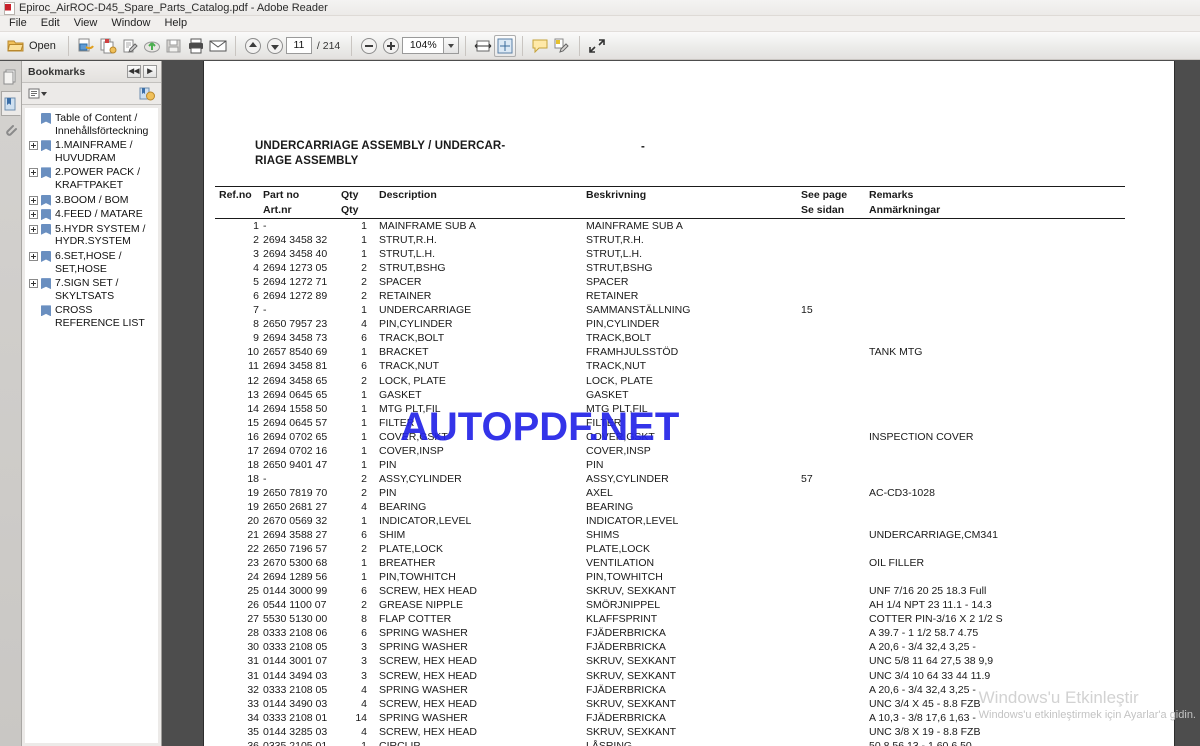  Describe the element at coordinates (152, 46) in the screenshot. I see `upload-cloud-button` at that location.